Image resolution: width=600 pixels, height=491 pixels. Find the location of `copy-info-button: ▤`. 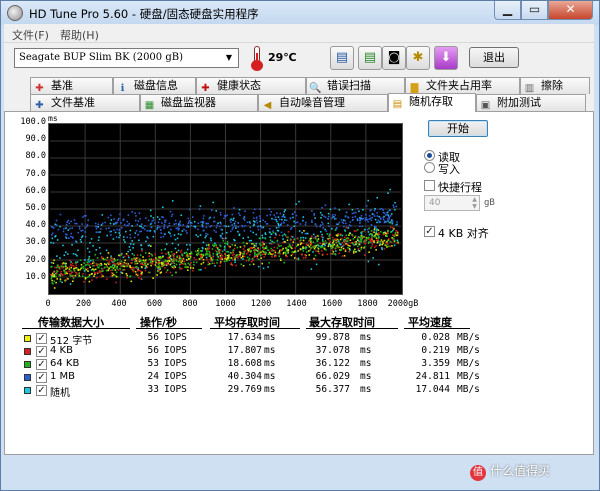

copy-info-button: ▤ is located at coordinates (342, 58).